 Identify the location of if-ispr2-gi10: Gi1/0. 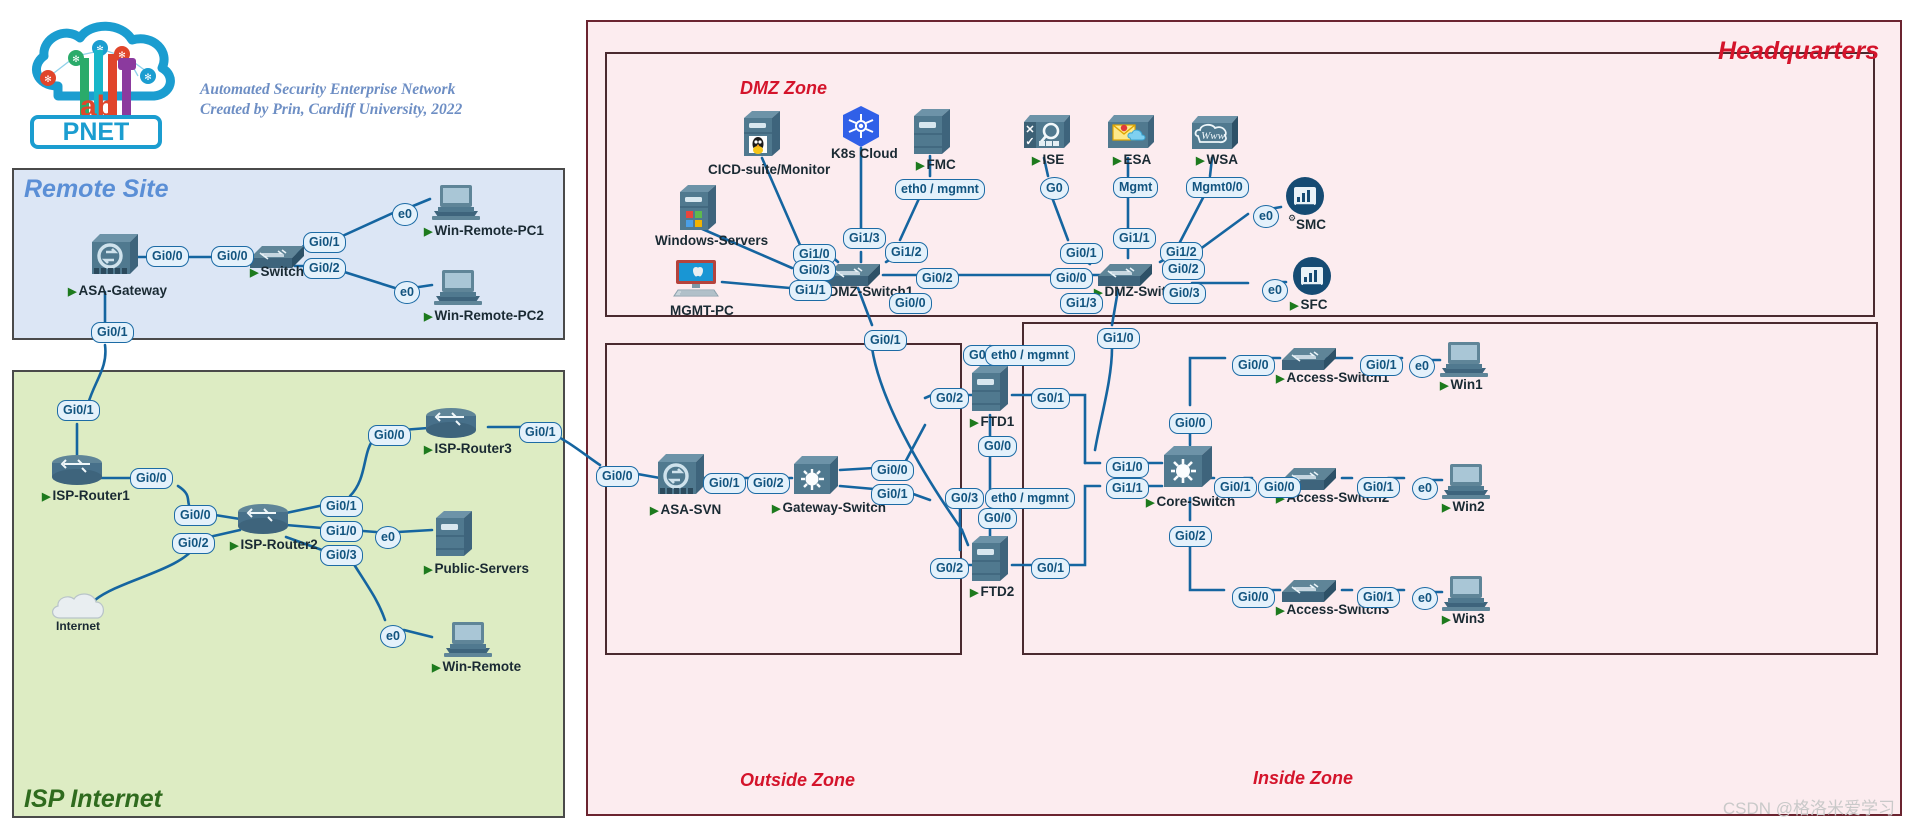
(341, 531).